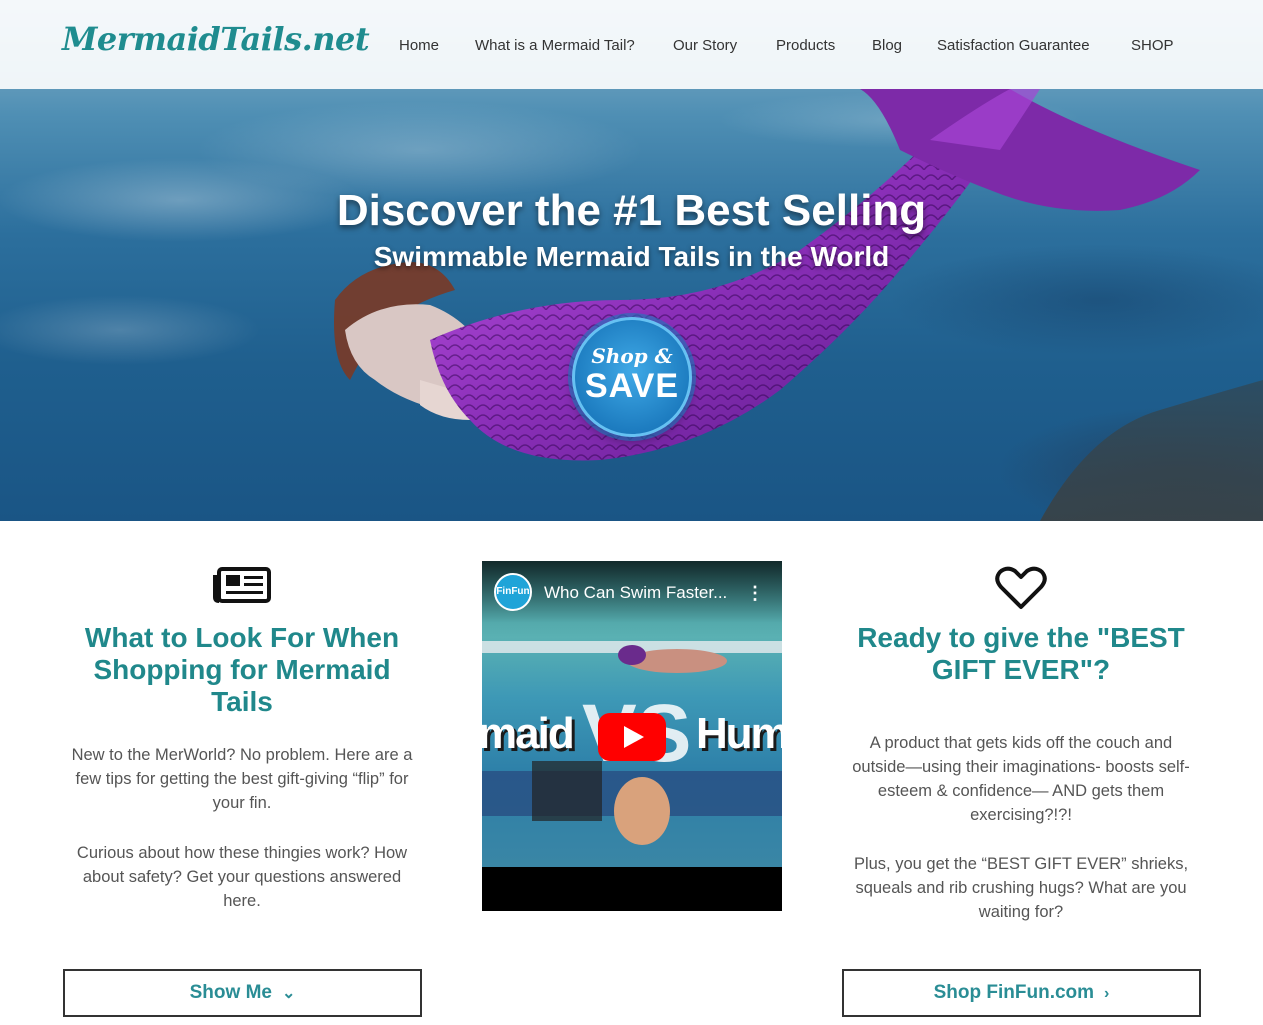 The height and width of the screenshot is (1025, 1263). I want to click on shop-and-save-badge: Shop & SAVE, so click(632, 377).